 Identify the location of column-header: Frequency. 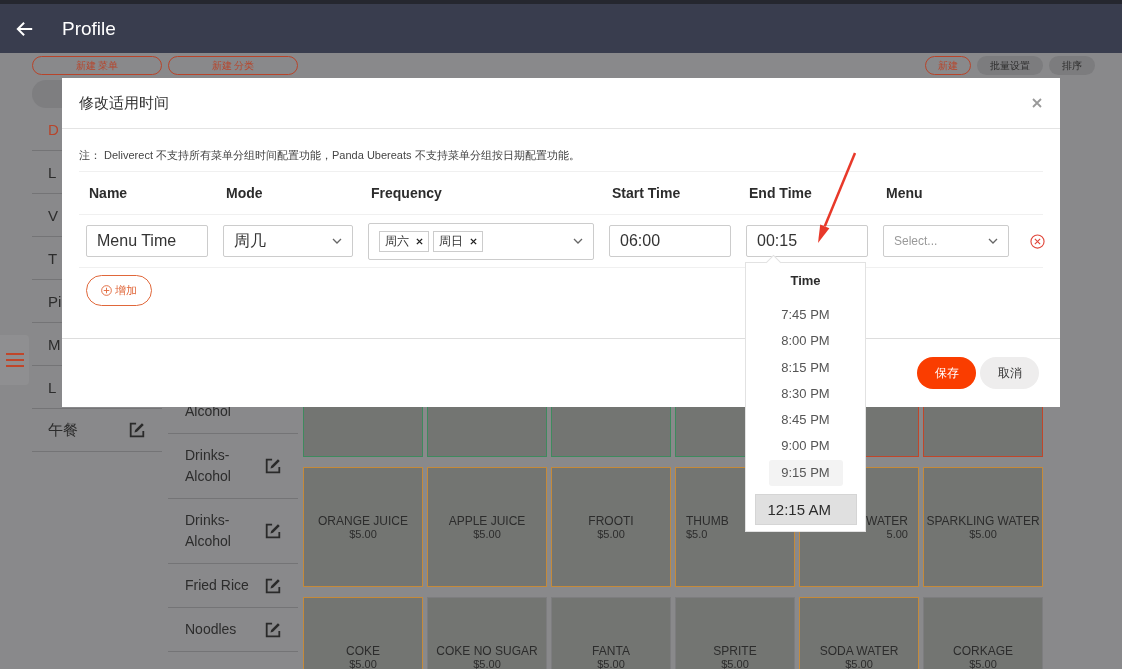
(406, 193).